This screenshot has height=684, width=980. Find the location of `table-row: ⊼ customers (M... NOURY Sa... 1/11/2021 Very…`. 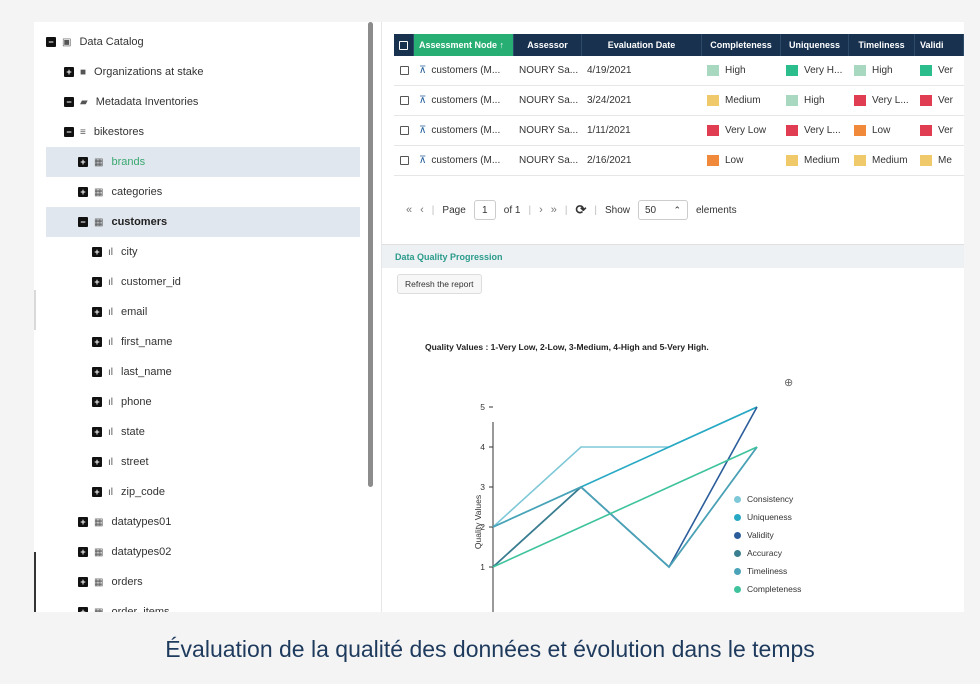

table-row: ⊼ customers (M... NOURY Sa... 1/11/2021 Very… is located at coordinates (679, 131).